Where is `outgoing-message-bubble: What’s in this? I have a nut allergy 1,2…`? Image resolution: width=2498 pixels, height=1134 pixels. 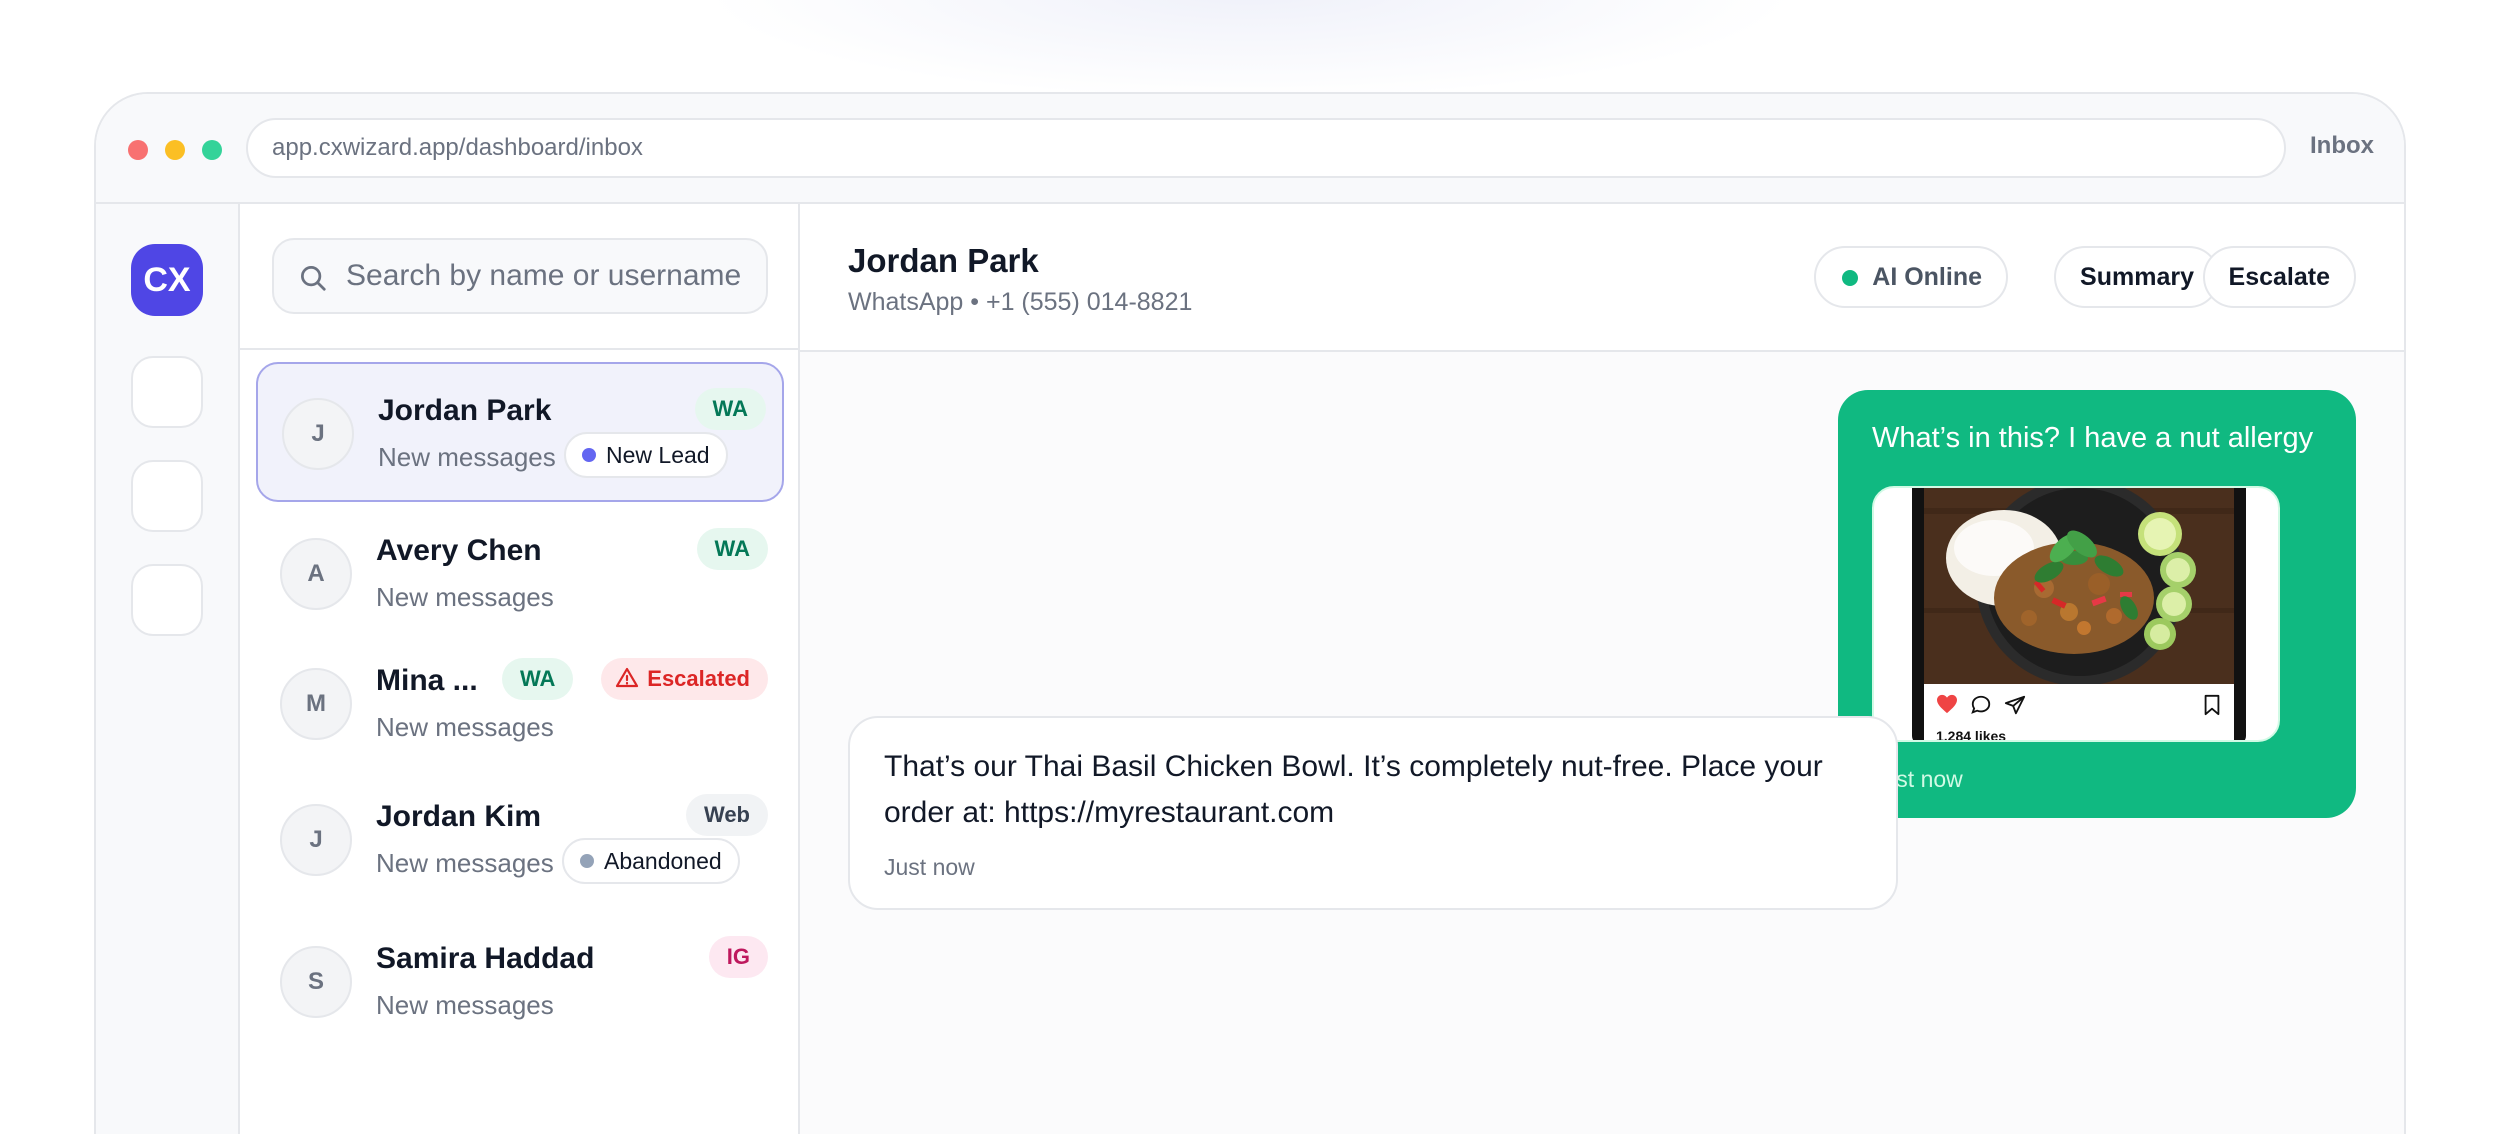
outgoing-message-bubble: What’s in this? I have a nut allergy 1,2… is located at coordinates (2097, 604).